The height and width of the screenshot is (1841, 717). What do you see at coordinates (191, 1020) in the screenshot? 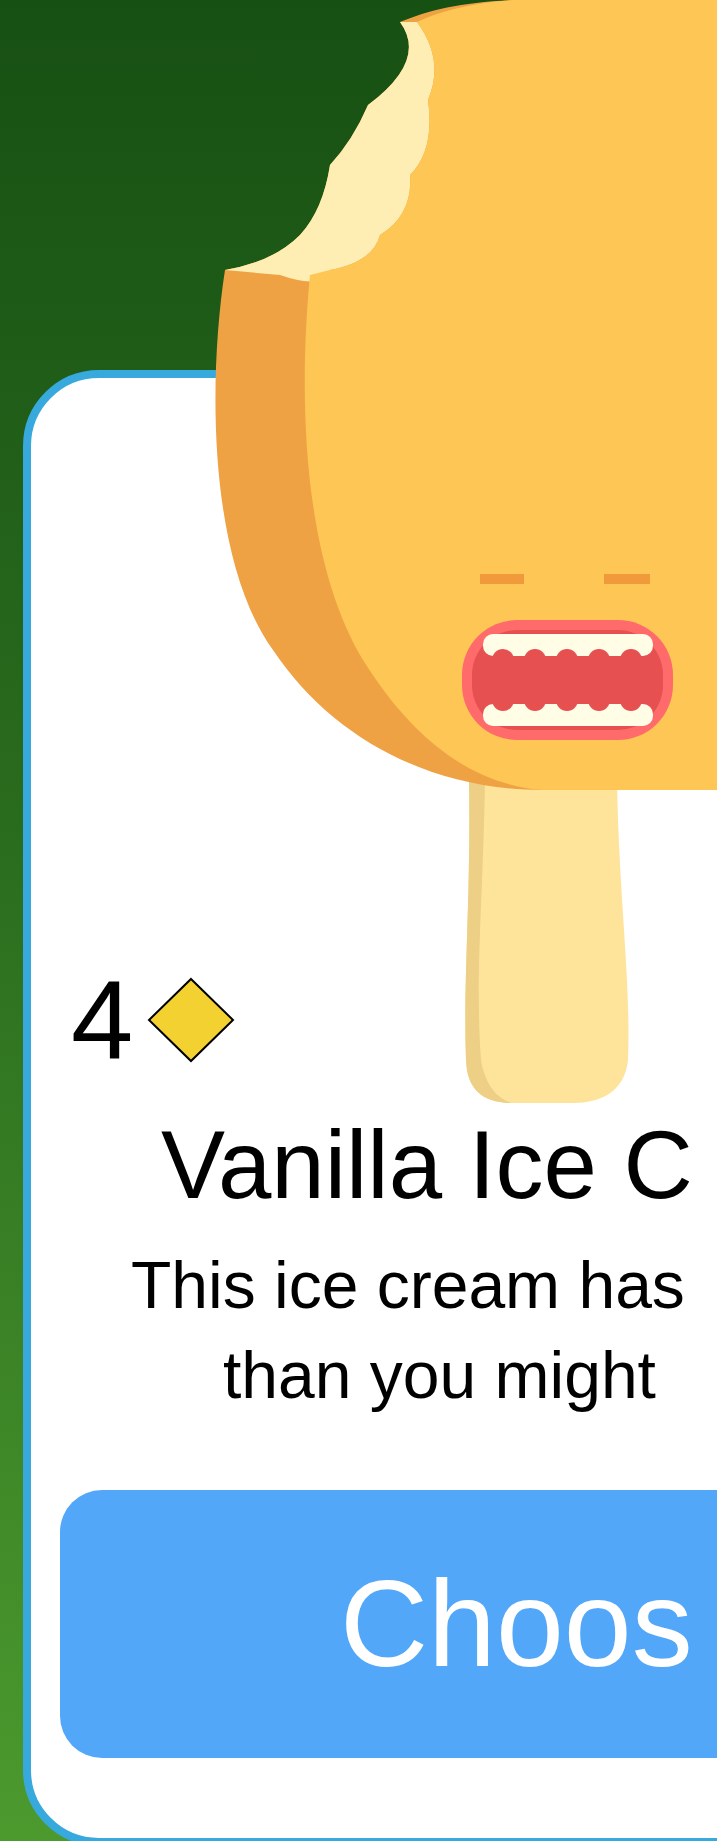
I see `diamond-icon` at bounding box center [191, 1020].